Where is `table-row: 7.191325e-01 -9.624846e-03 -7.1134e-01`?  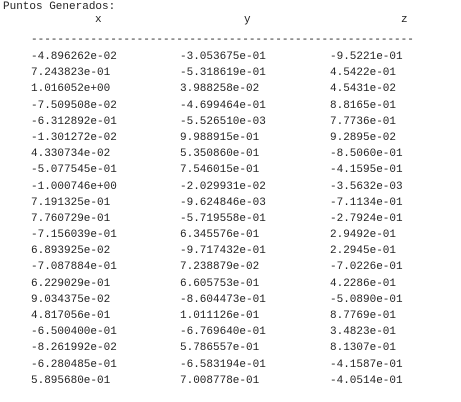 table-row: 7.191325e-01 -9.624846e-03 -7.1134e-01 is located at coordinates (232, 203).